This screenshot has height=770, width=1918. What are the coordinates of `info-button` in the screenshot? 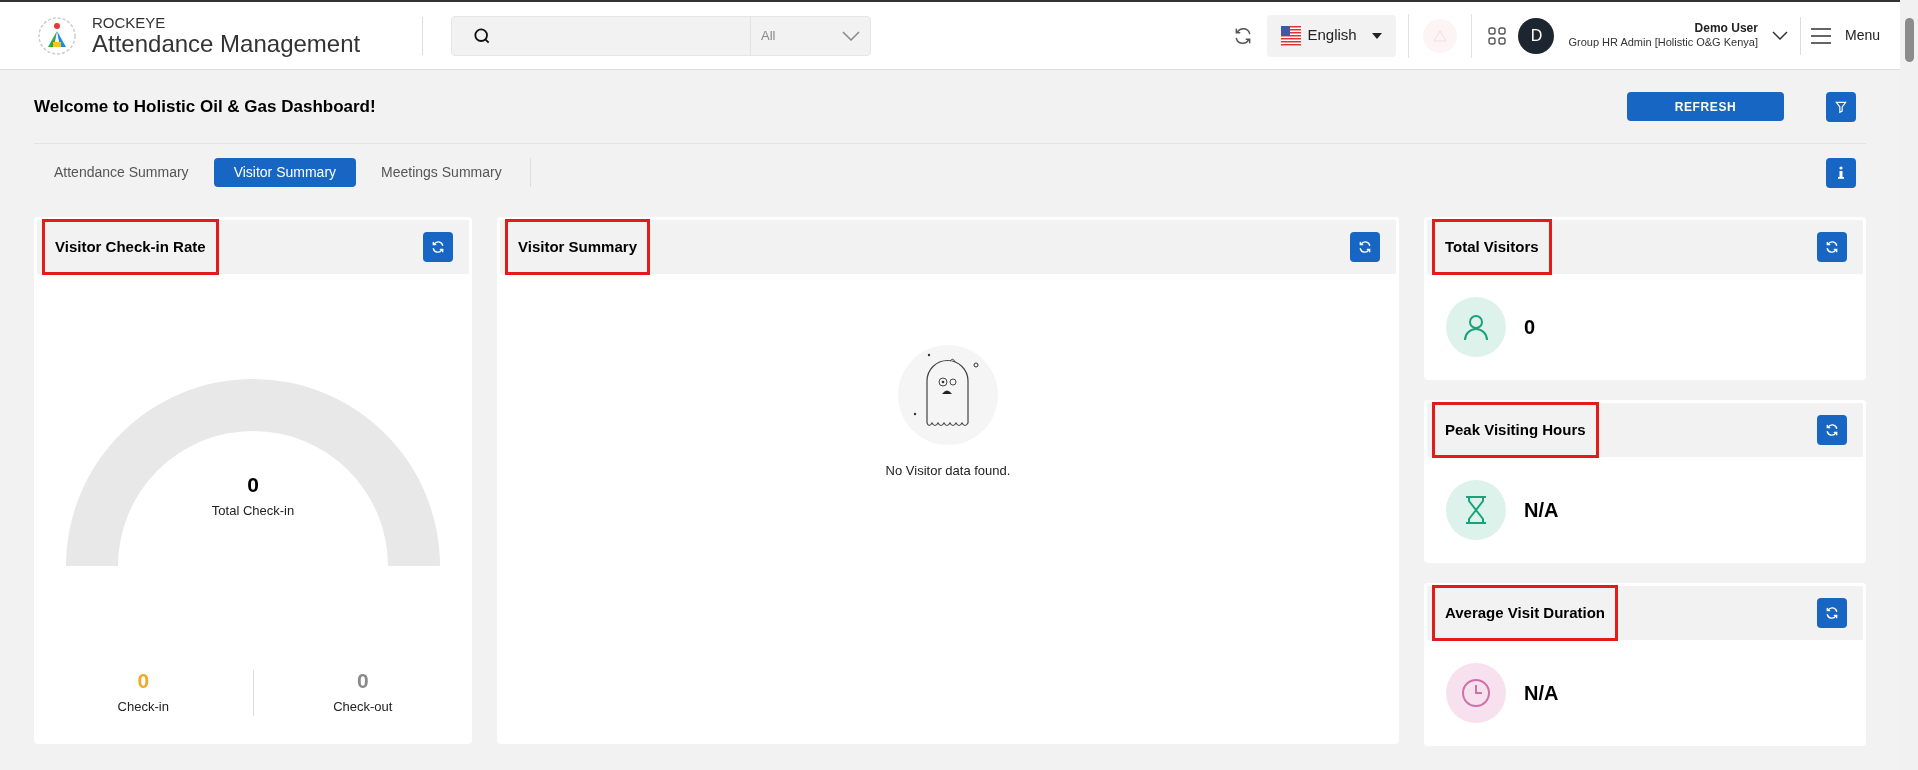 It's located at (1841, 172).